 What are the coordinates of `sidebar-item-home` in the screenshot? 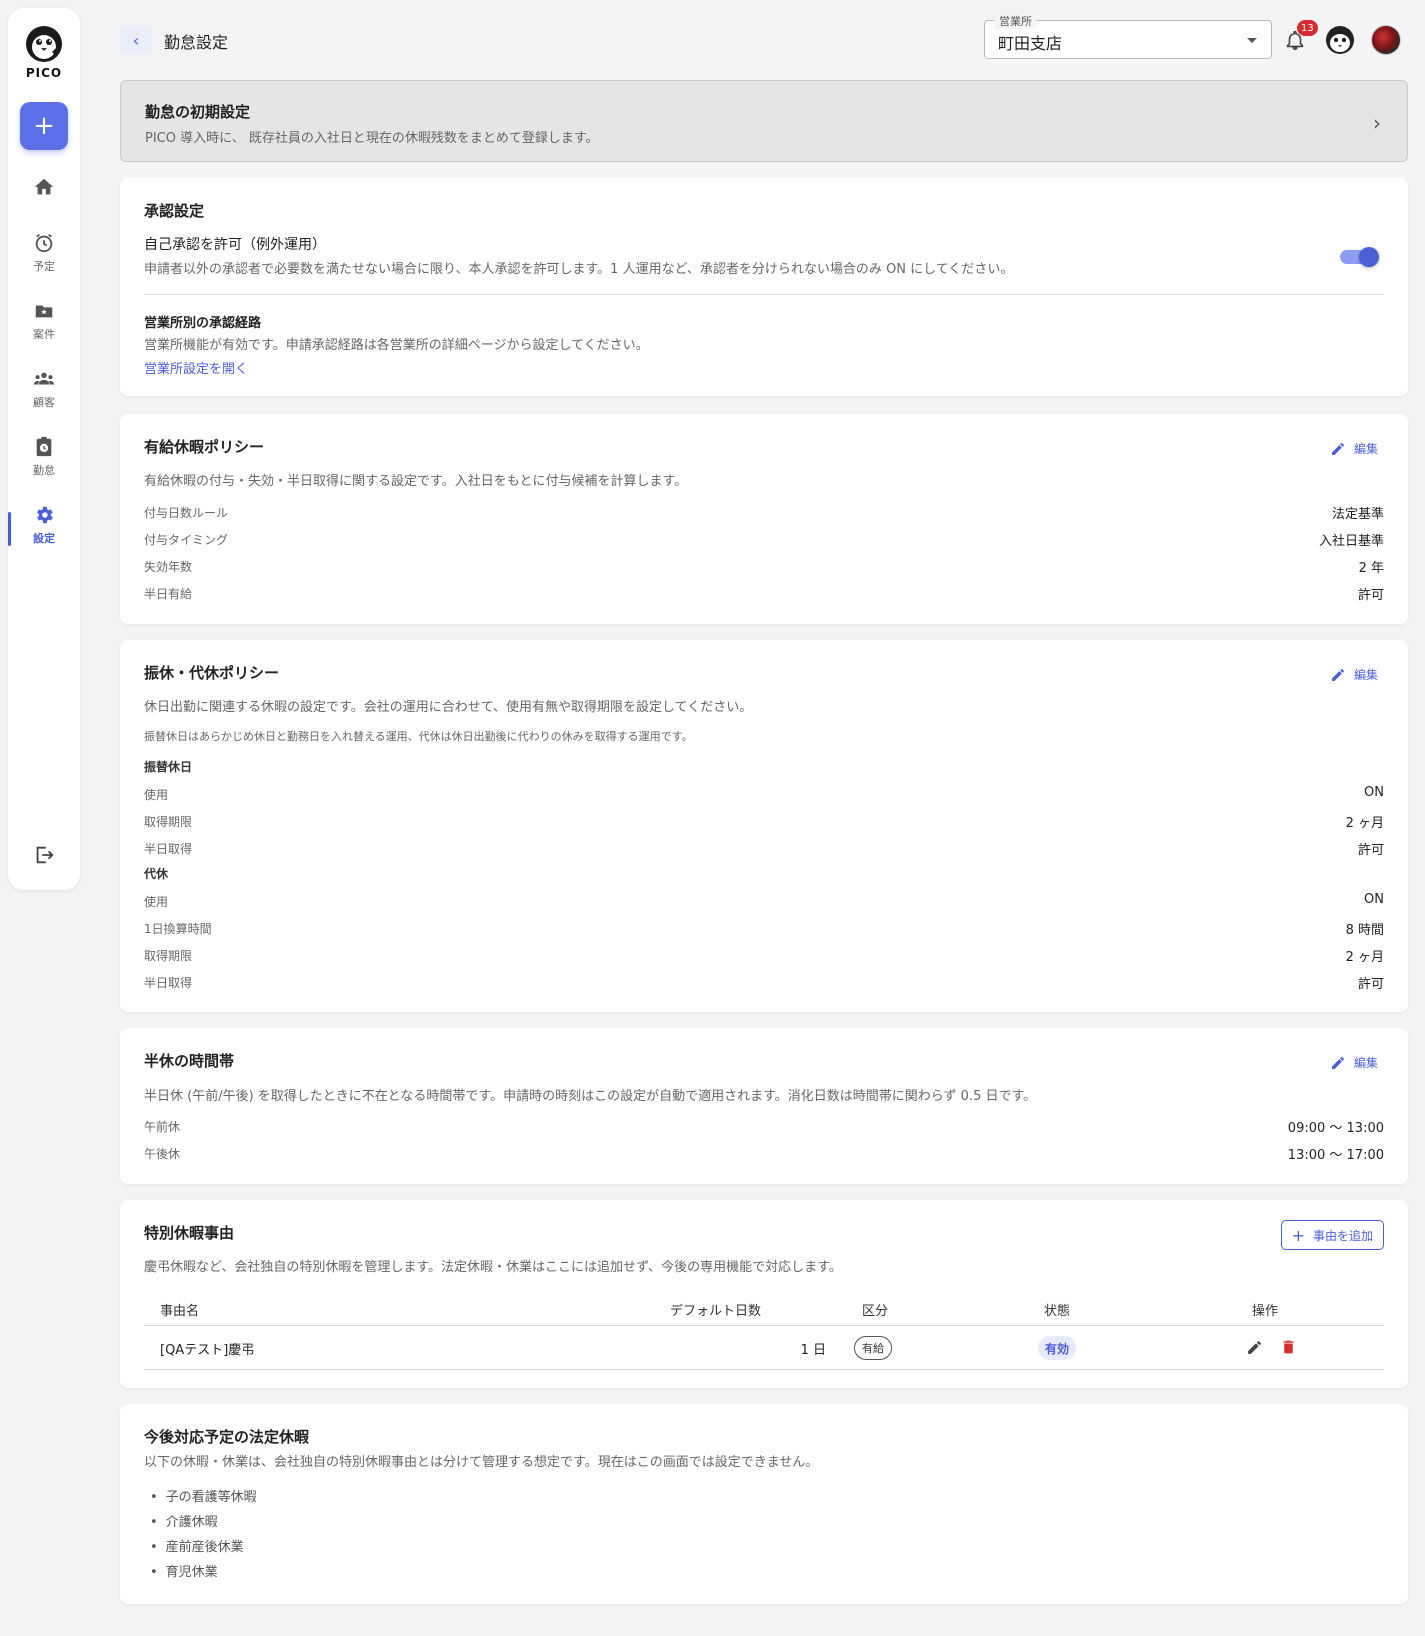 It's located at (44, 187).